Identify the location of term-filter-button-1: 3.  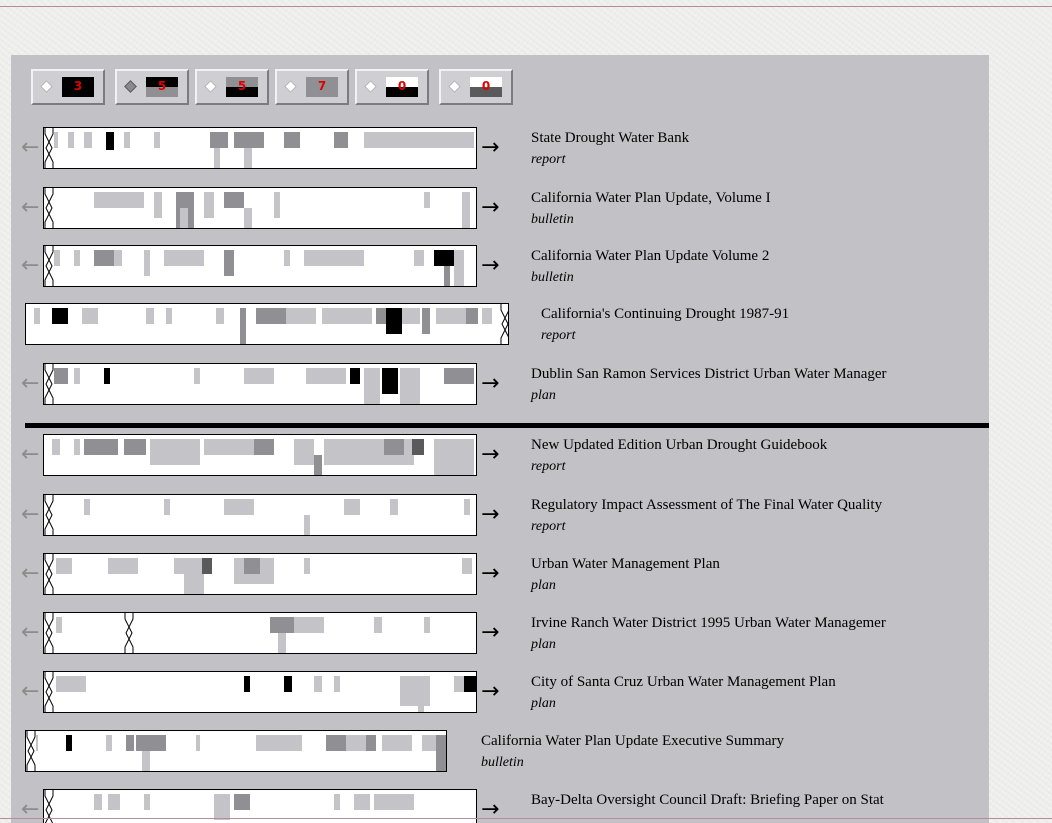
(68, 87).